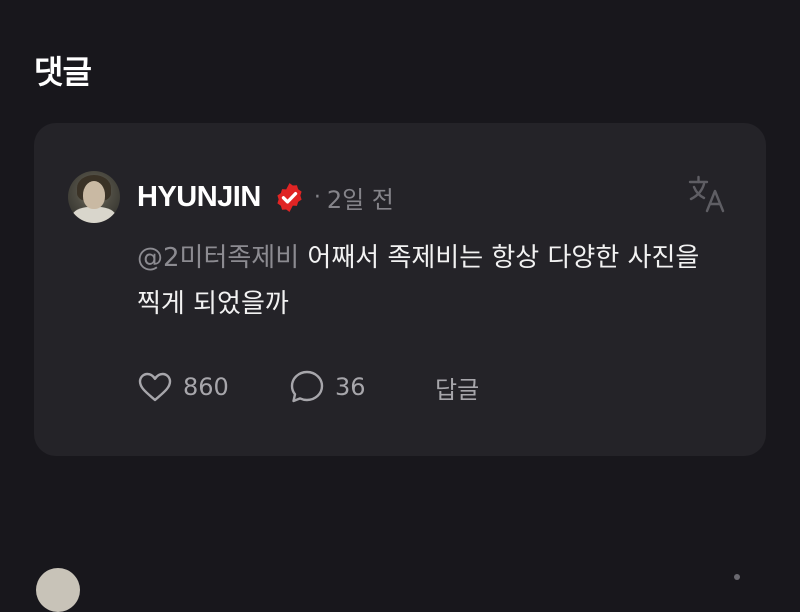 The height and width of the screenshot is (612, 800). What do you see at coordinates (737, 577) in the screenshot?
I see `next-comment-more-icon` at bounding box center [737, 577].